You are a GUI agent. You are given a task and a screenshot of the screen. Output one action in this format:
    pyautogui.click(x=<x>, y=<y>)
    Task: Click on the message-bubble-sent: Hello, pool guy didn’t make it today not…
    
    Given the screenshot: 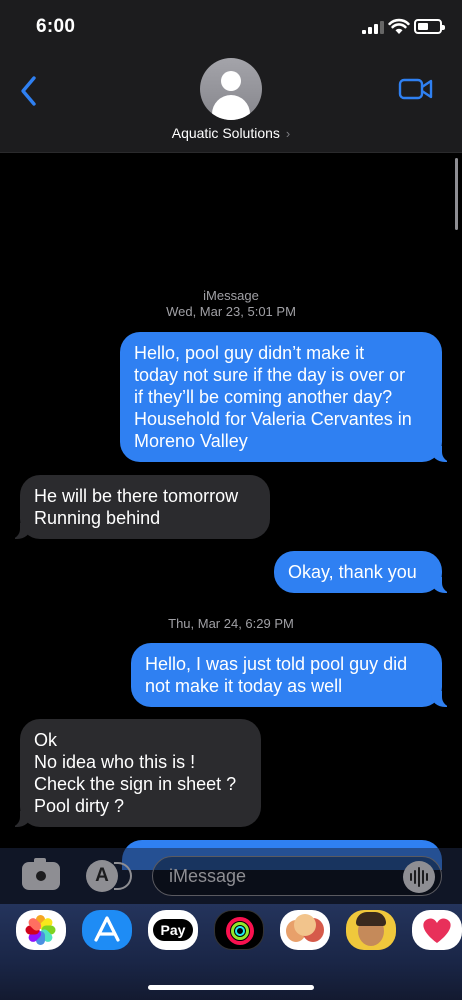 What is the action you would take?
    pyautogui.click(x=286, y=397)
    